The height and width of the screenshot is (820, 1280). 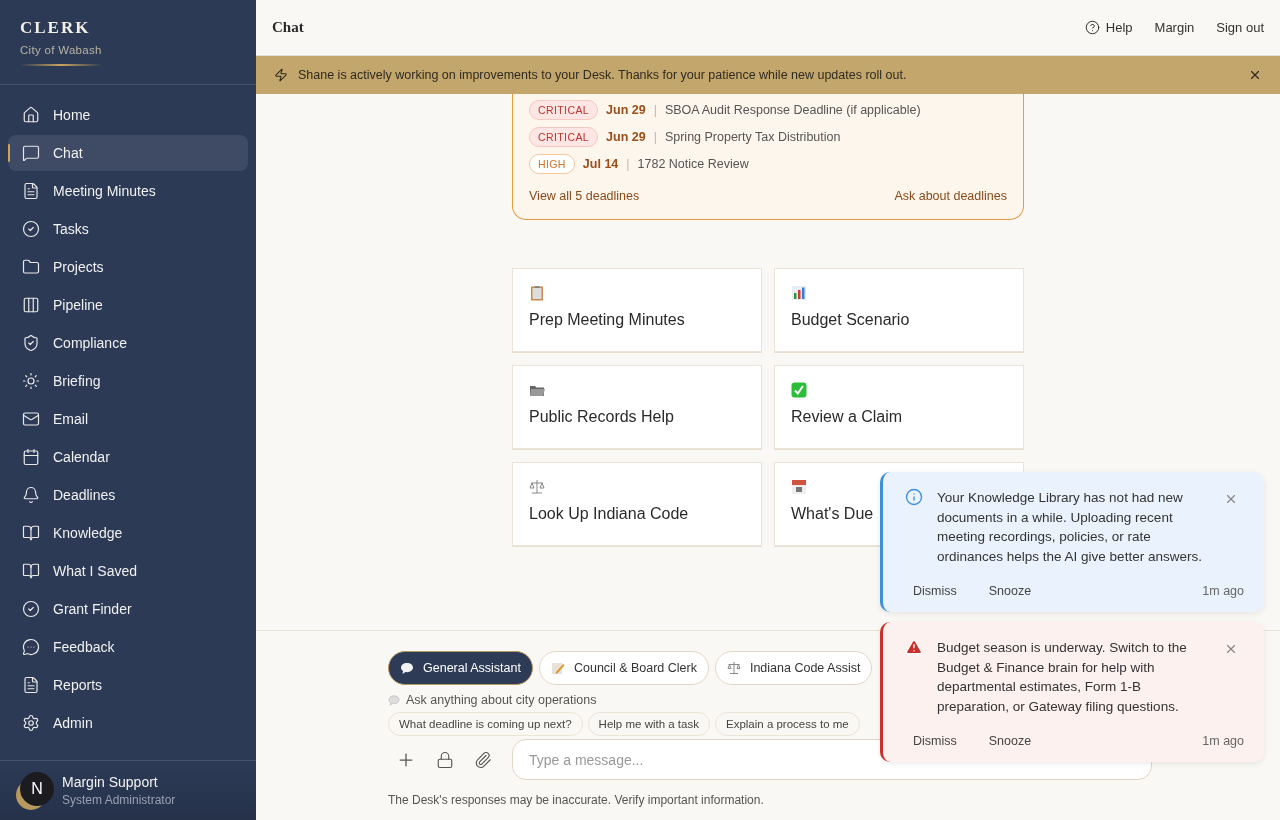 What do you see at coordinates (847, 417) in the screenshot?
I see `quick-action-label: Review a Claim` at bounding box center [847, 417].